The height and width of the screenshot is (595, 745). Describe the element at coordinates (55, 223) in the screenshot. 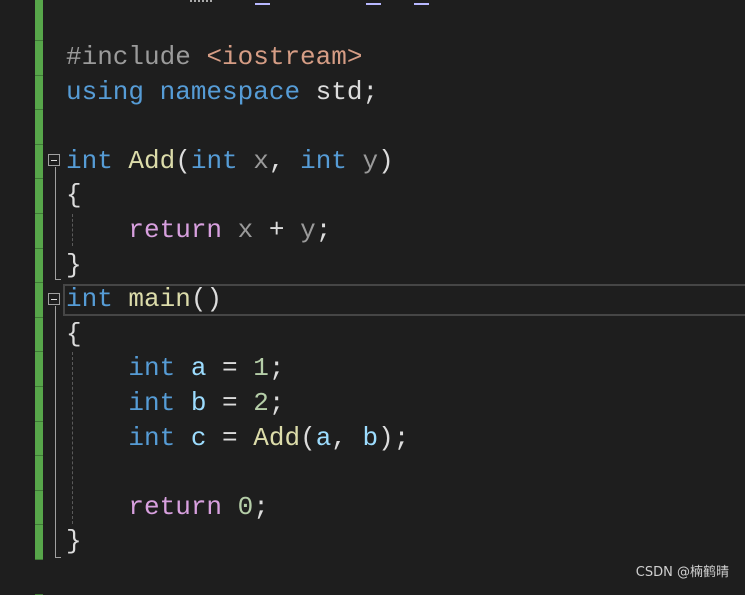

I see `fold-range-add` at that location.